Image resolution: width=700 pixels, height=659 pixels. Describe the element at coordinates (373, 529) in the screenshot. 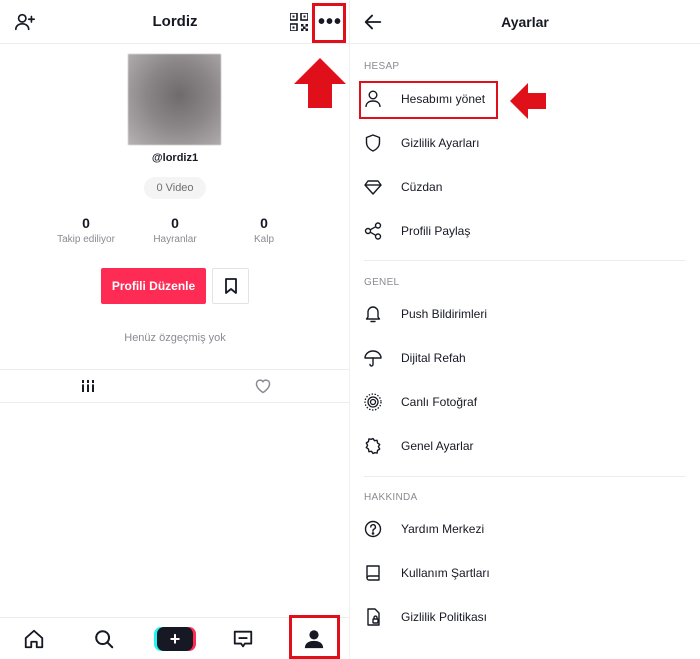

I see `help-icon` at that location.